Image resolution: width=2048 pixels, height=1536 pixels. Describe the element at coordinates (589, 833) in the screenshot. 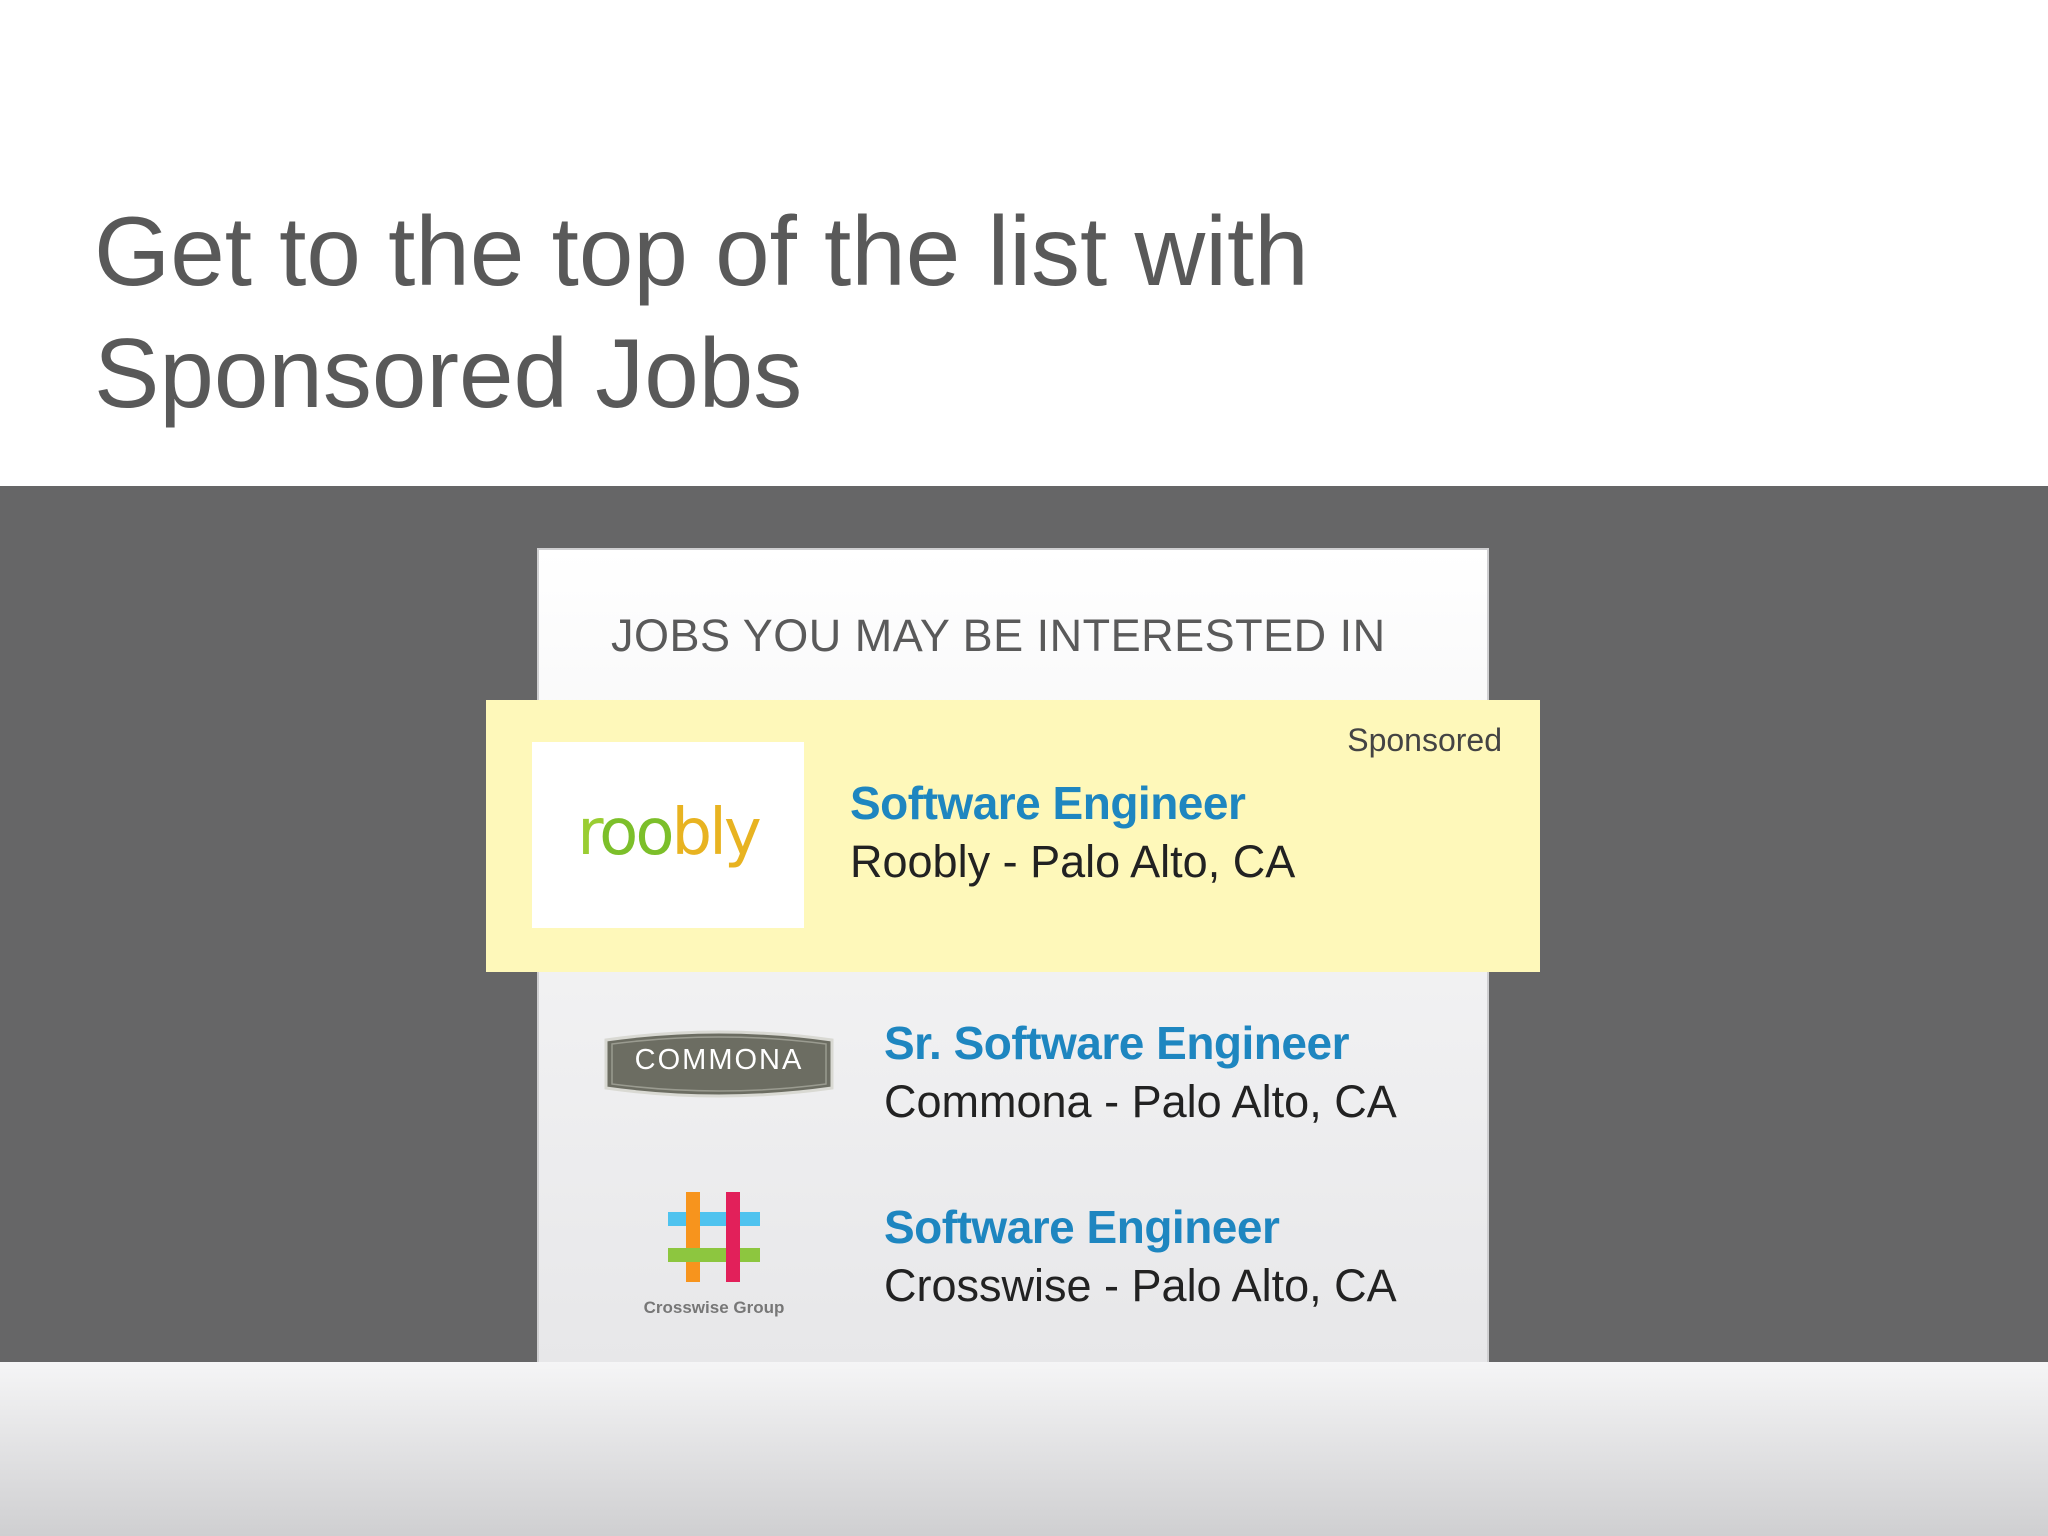

I see `roobly-logo-part-1: r` at that location.